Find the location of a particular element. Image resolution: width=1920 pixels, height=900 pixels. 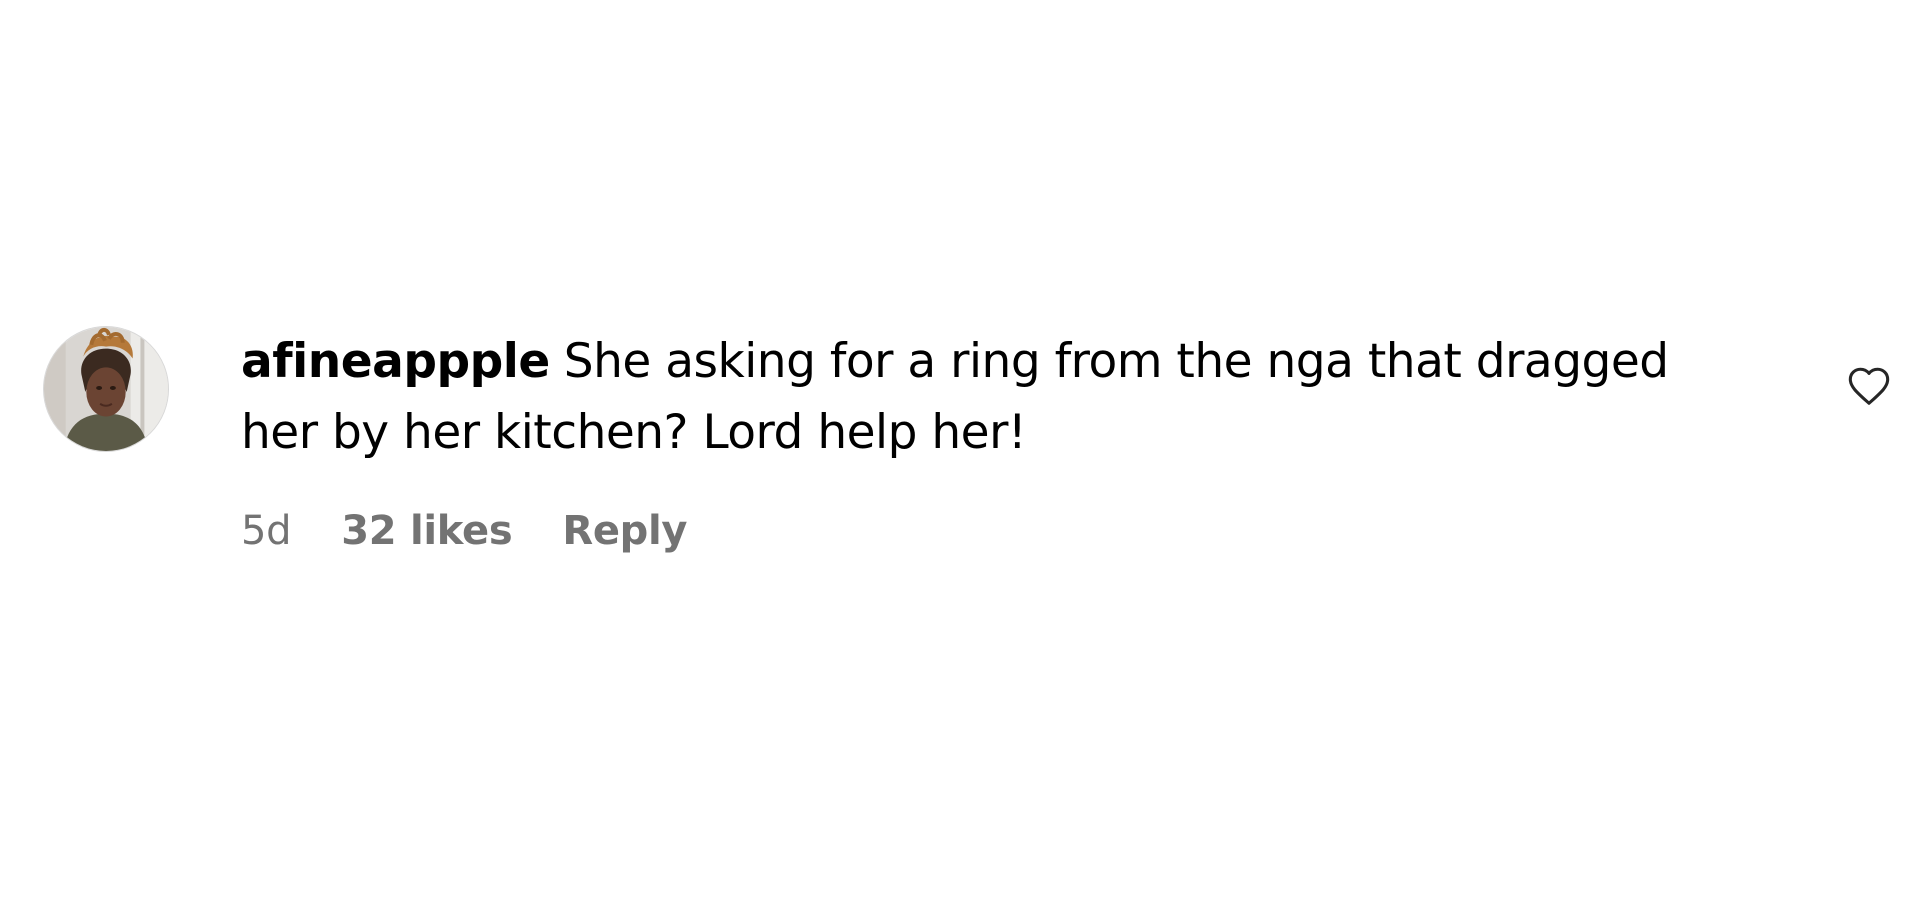

reply-button: Reply is located at coordinates (624, 531).